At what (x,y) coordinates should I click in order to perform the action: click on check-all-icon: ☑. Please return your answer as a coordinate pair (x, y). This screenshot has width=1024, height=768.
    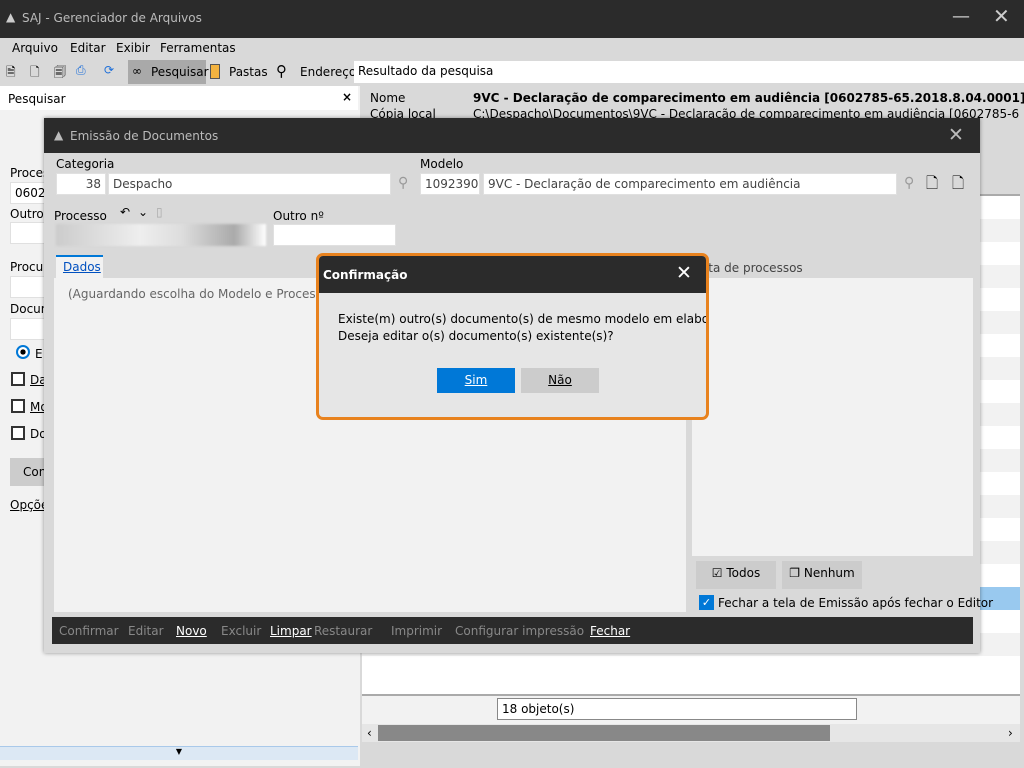
    Looking at the image, I should click on (717, 573).